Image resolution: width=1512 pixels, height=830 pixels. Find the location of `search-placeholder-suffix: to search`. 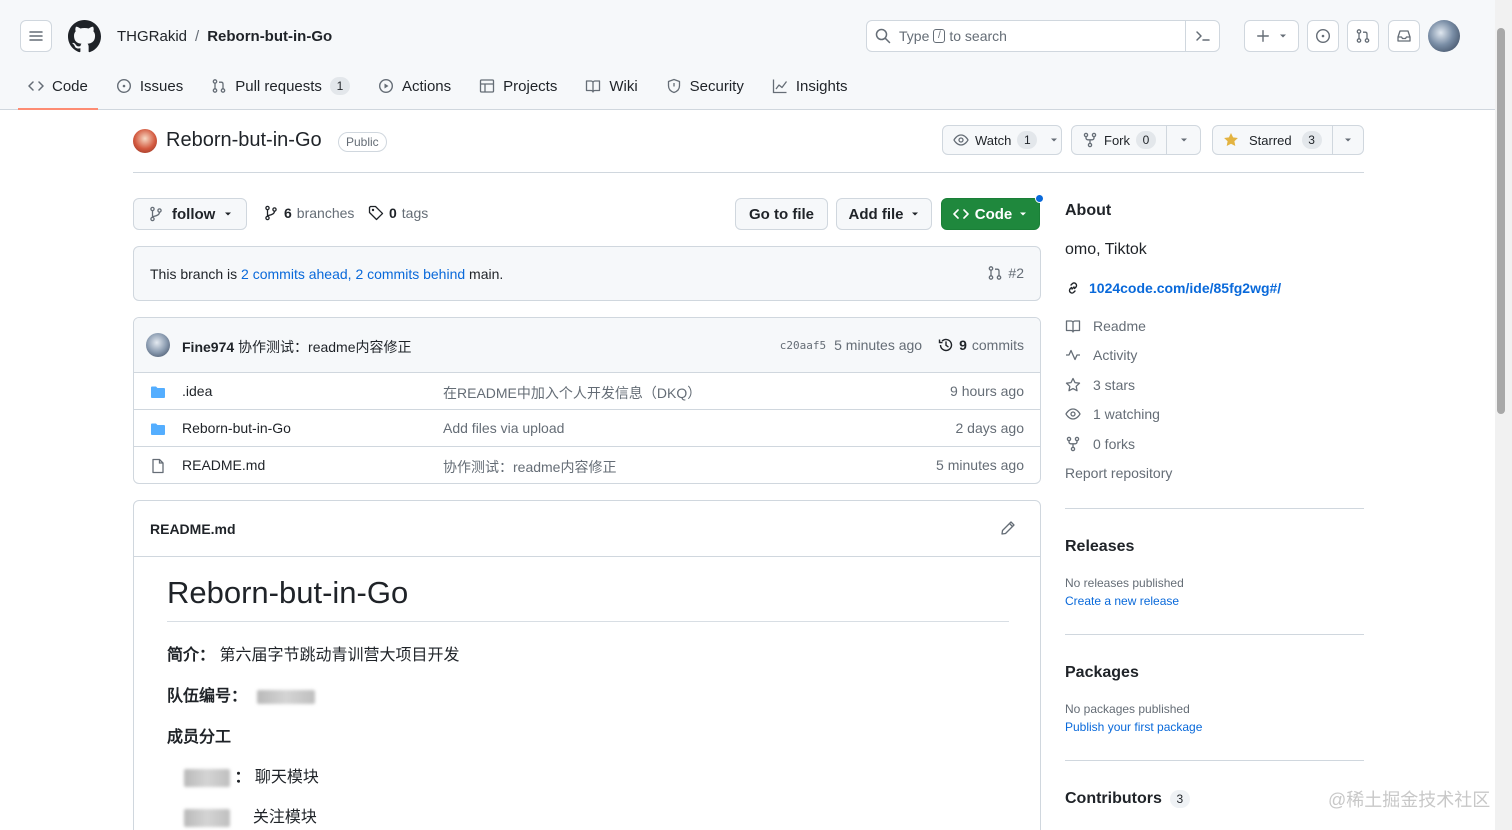

search-placeholder-suffix: to search is located at coordinates (978, 36).